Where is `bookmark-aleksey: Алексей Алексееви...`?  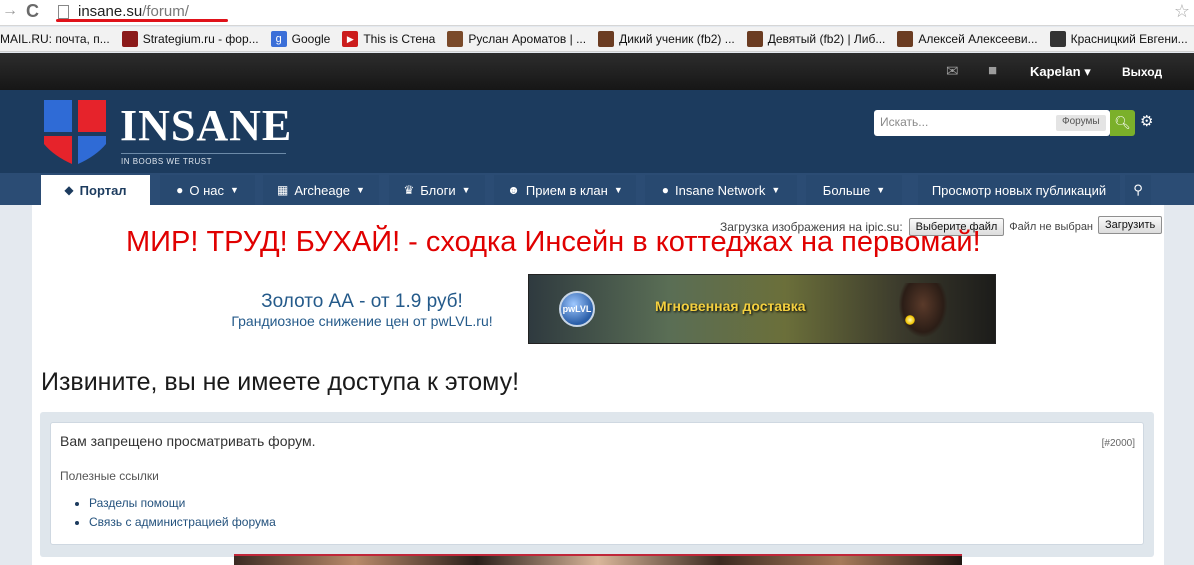 bookmark-aleksey: Алексей Алексееви... is located at coordinates (967, 39).